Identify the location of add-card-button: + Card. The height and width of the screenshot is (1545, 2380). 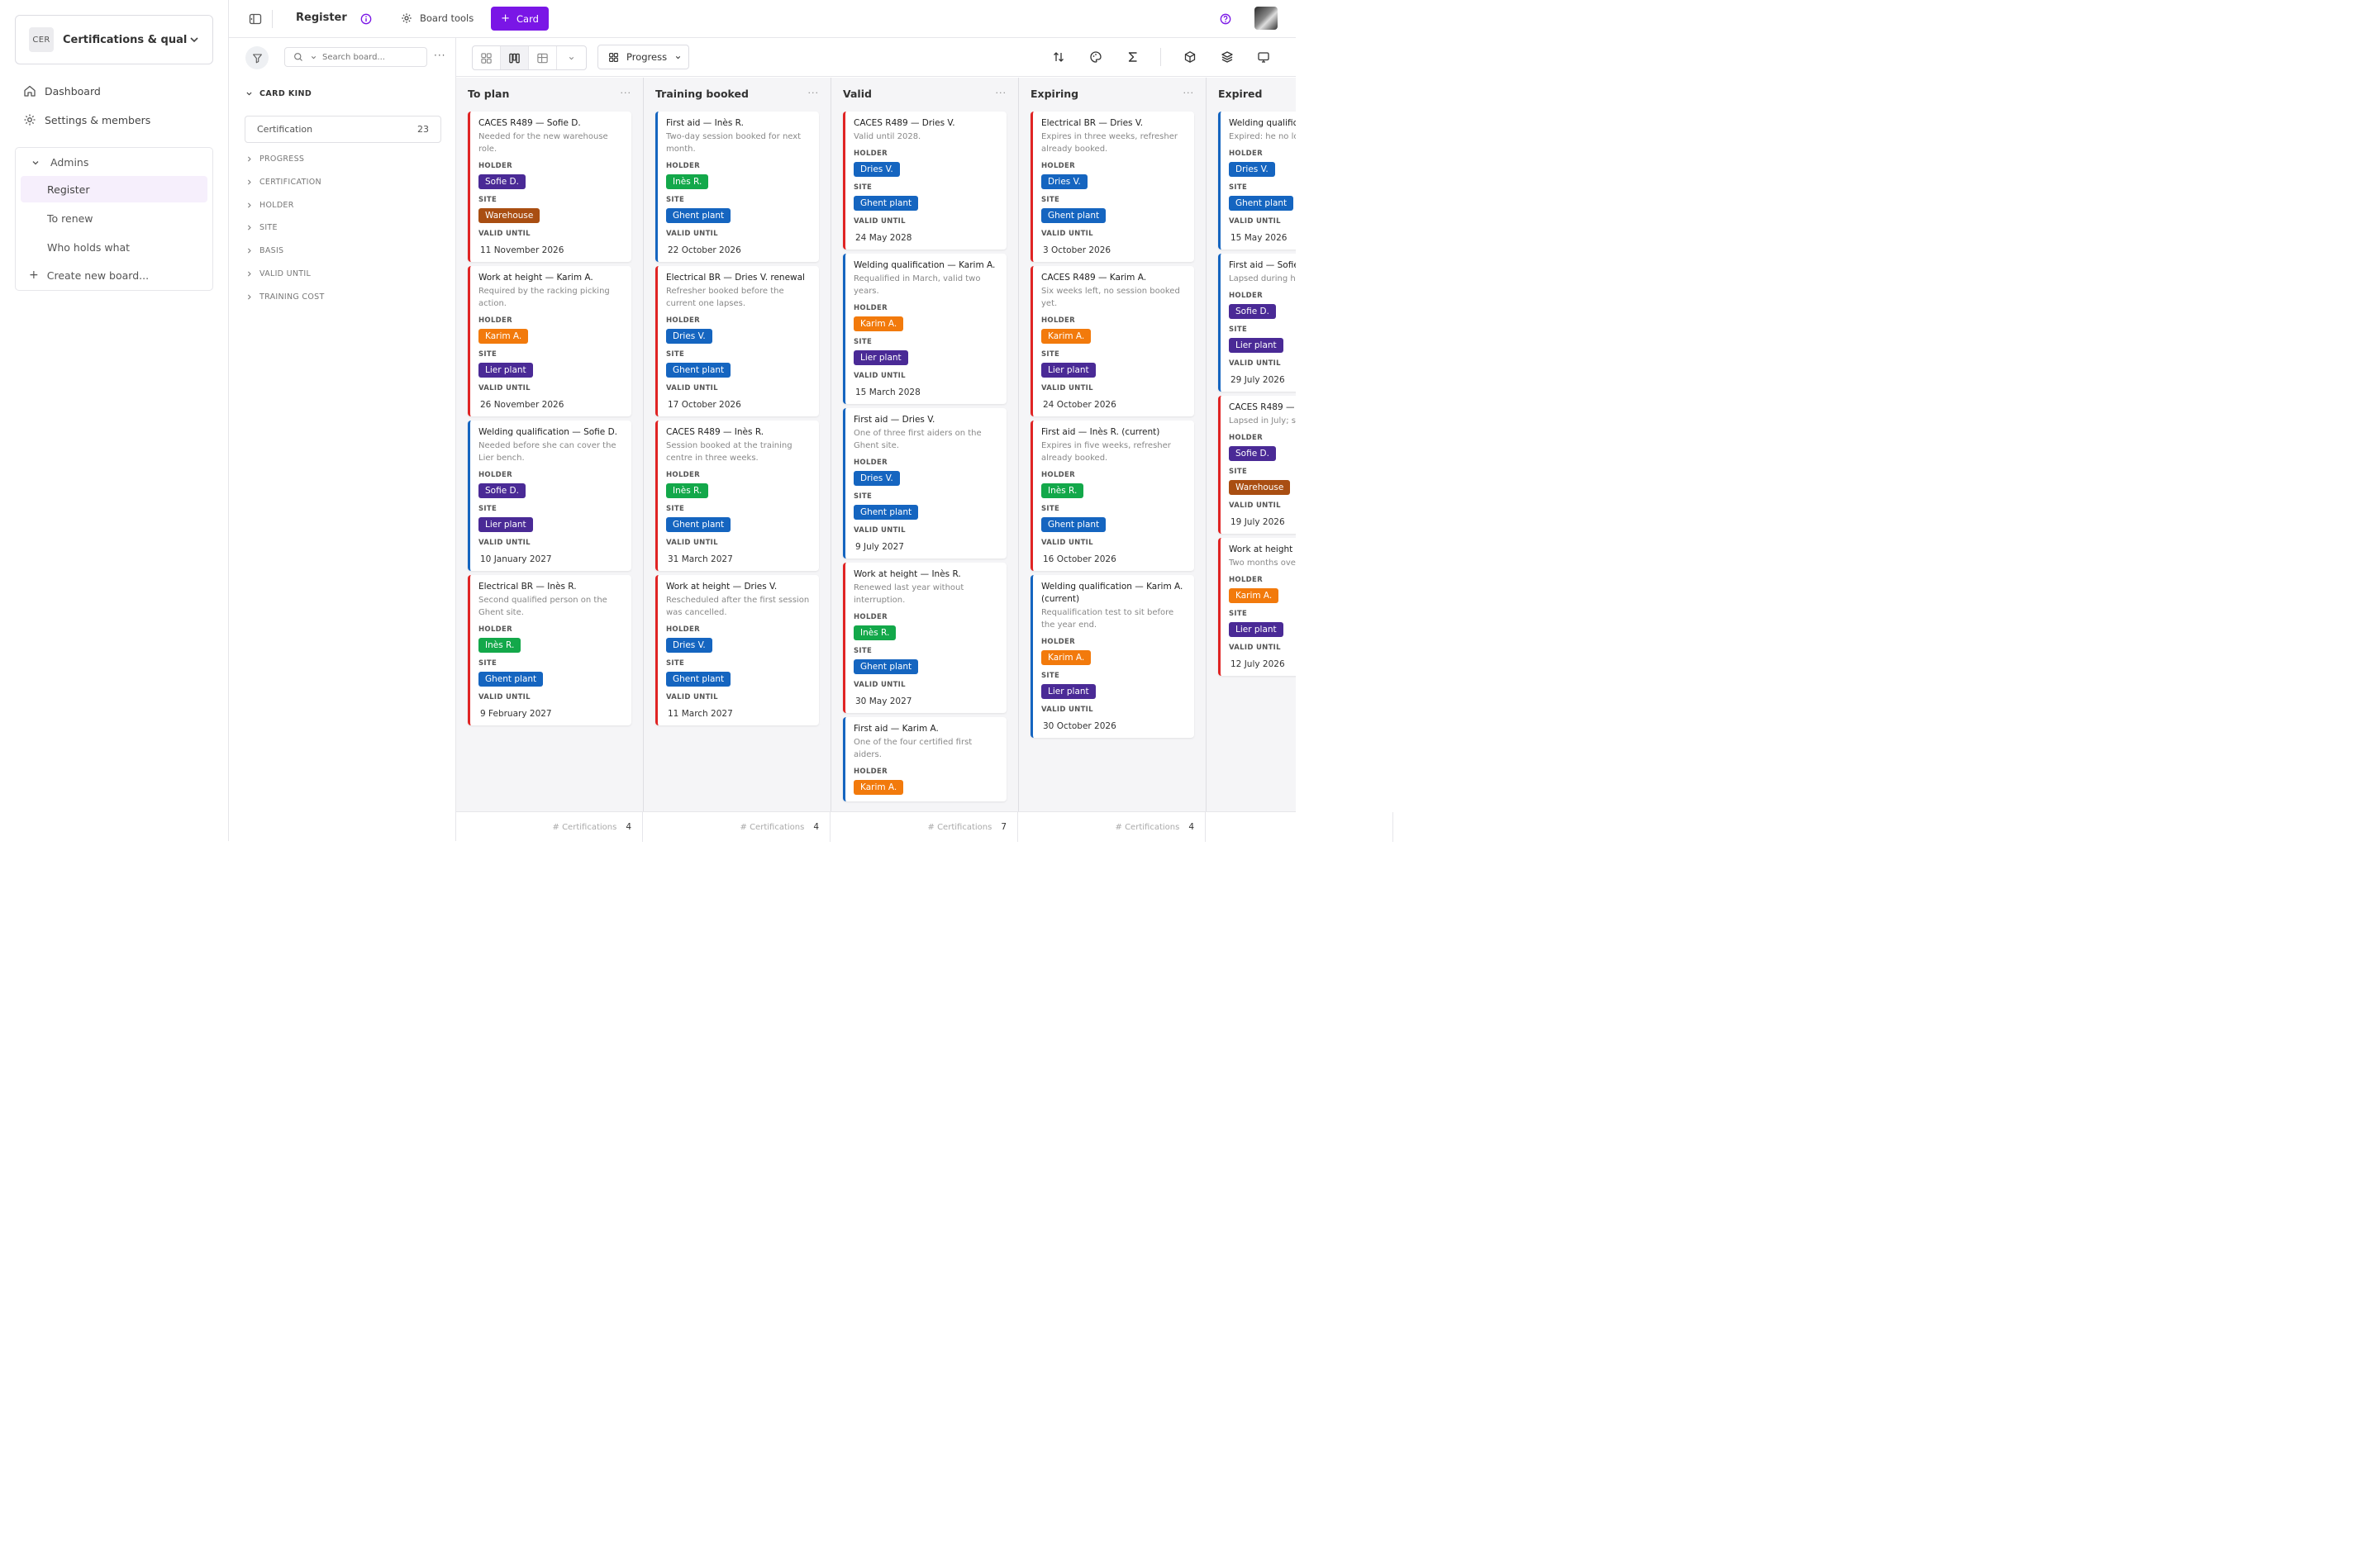
(520, 19).